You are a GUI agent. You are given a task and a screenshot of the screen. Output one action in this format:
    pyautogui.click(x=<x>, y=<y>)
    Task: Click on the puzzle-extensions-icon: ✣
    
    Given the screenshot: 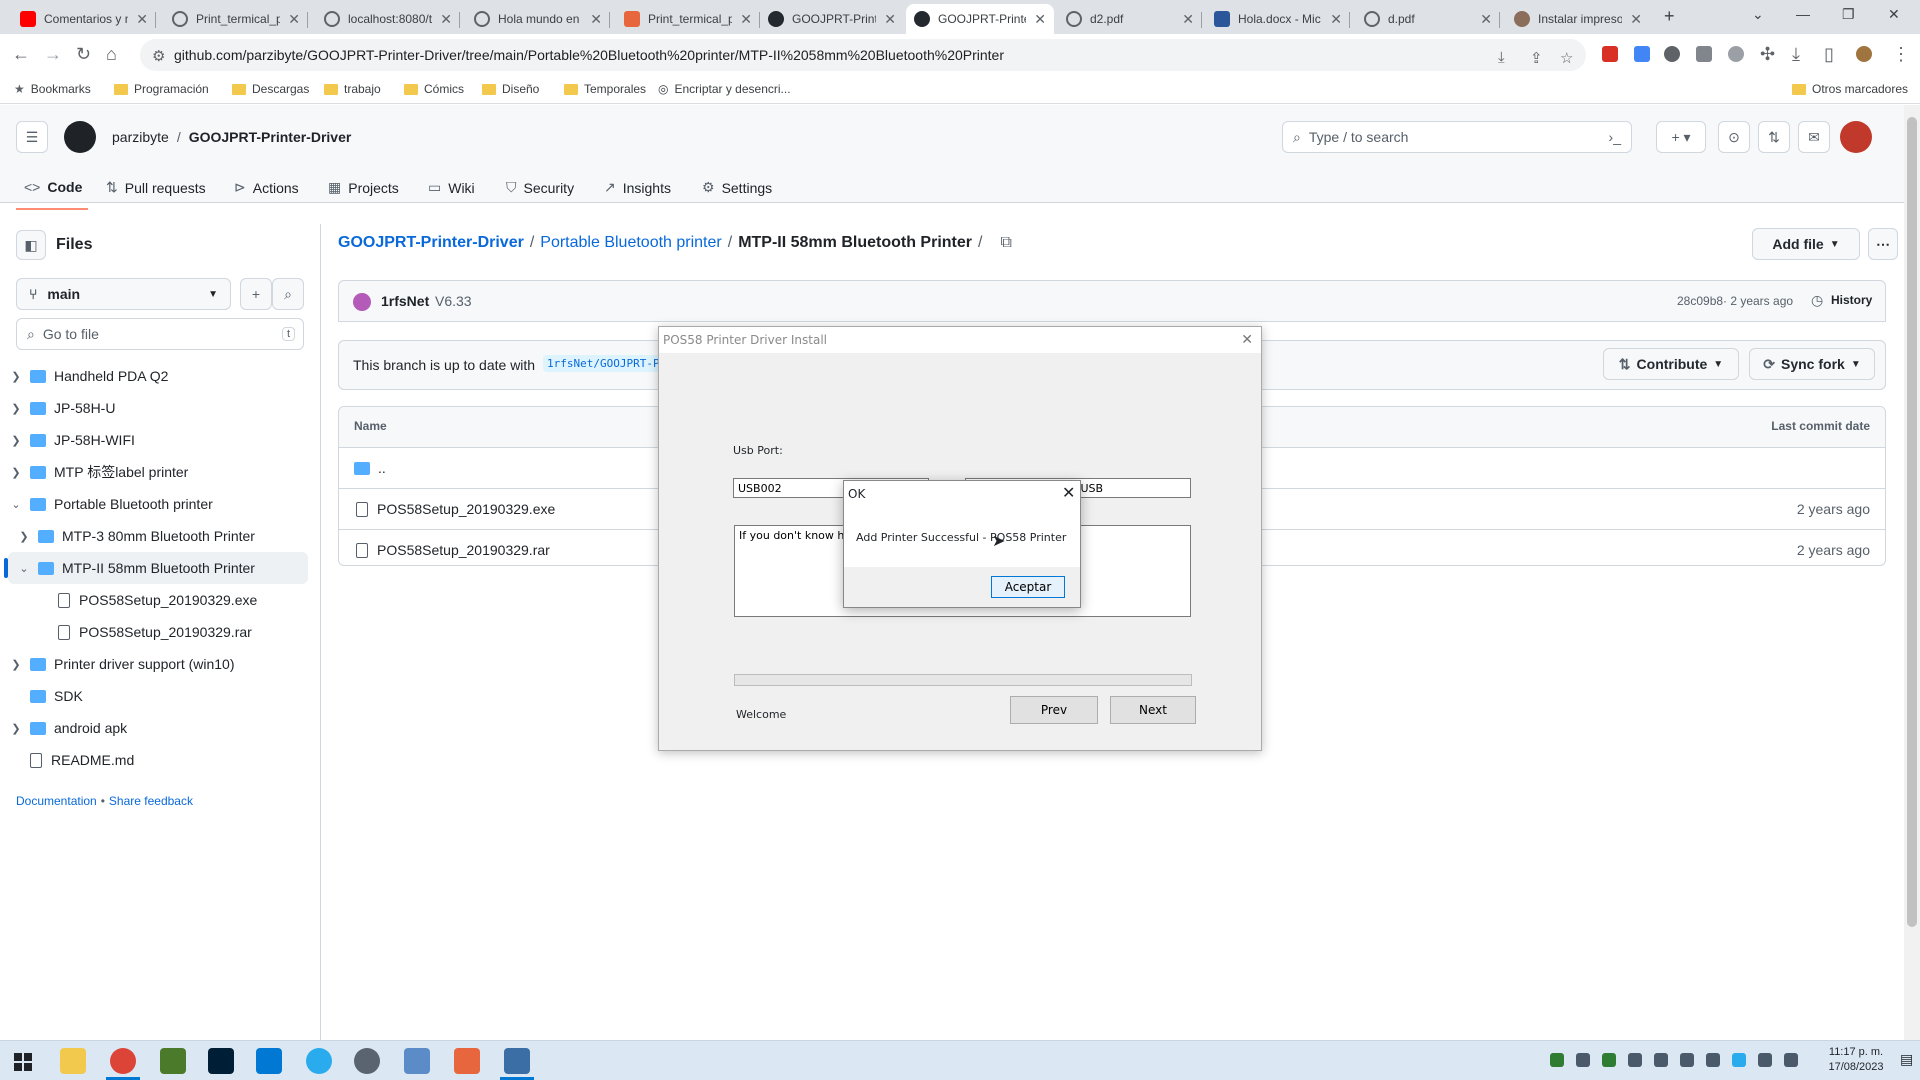 What is the action you would take?
    pyautogui.click(x=1767, y=54)
    